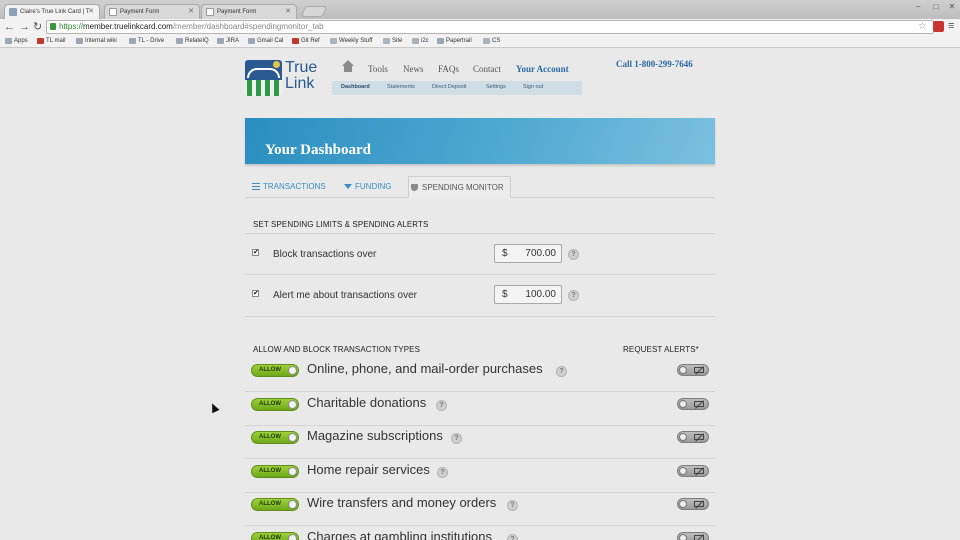 Image resolution: width=960 pixels, height=540 pixels. What do you see at coordinates (401, 87) in the screenshot?
I see `subnav-statements: Statements` at bounding box center [401, 87].